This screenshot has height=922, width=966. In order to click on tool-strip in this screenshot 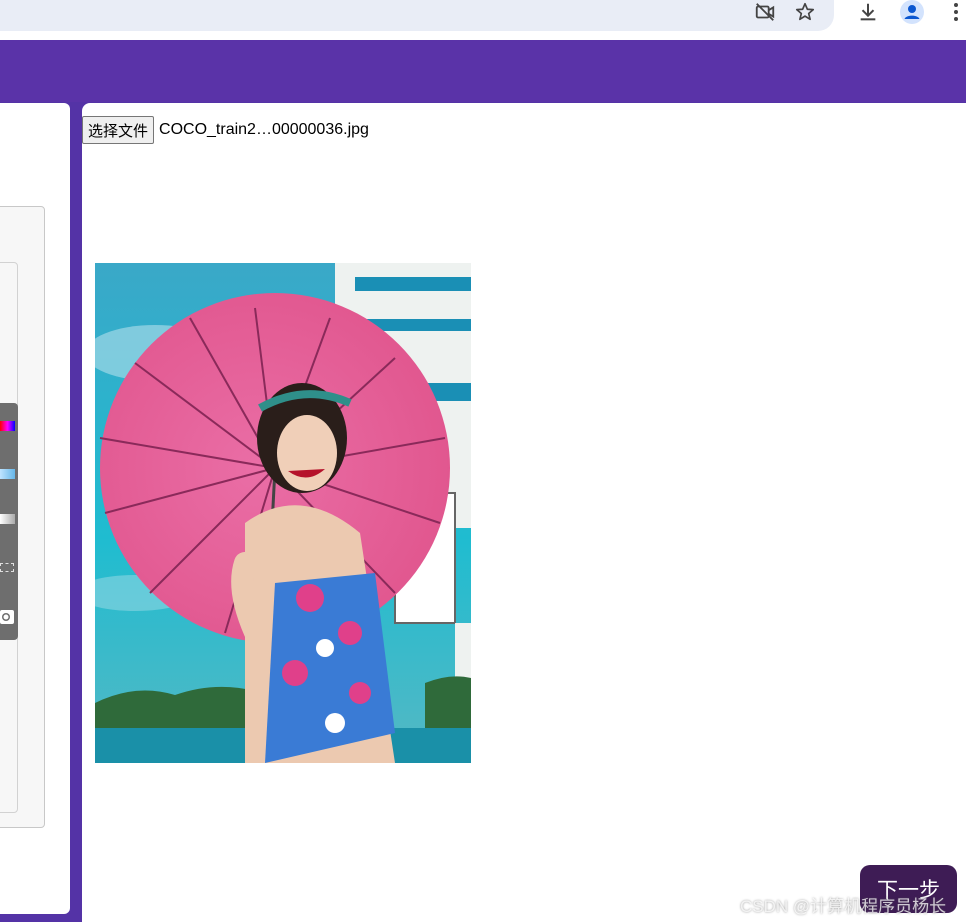, I will do `click(9, 521)`.